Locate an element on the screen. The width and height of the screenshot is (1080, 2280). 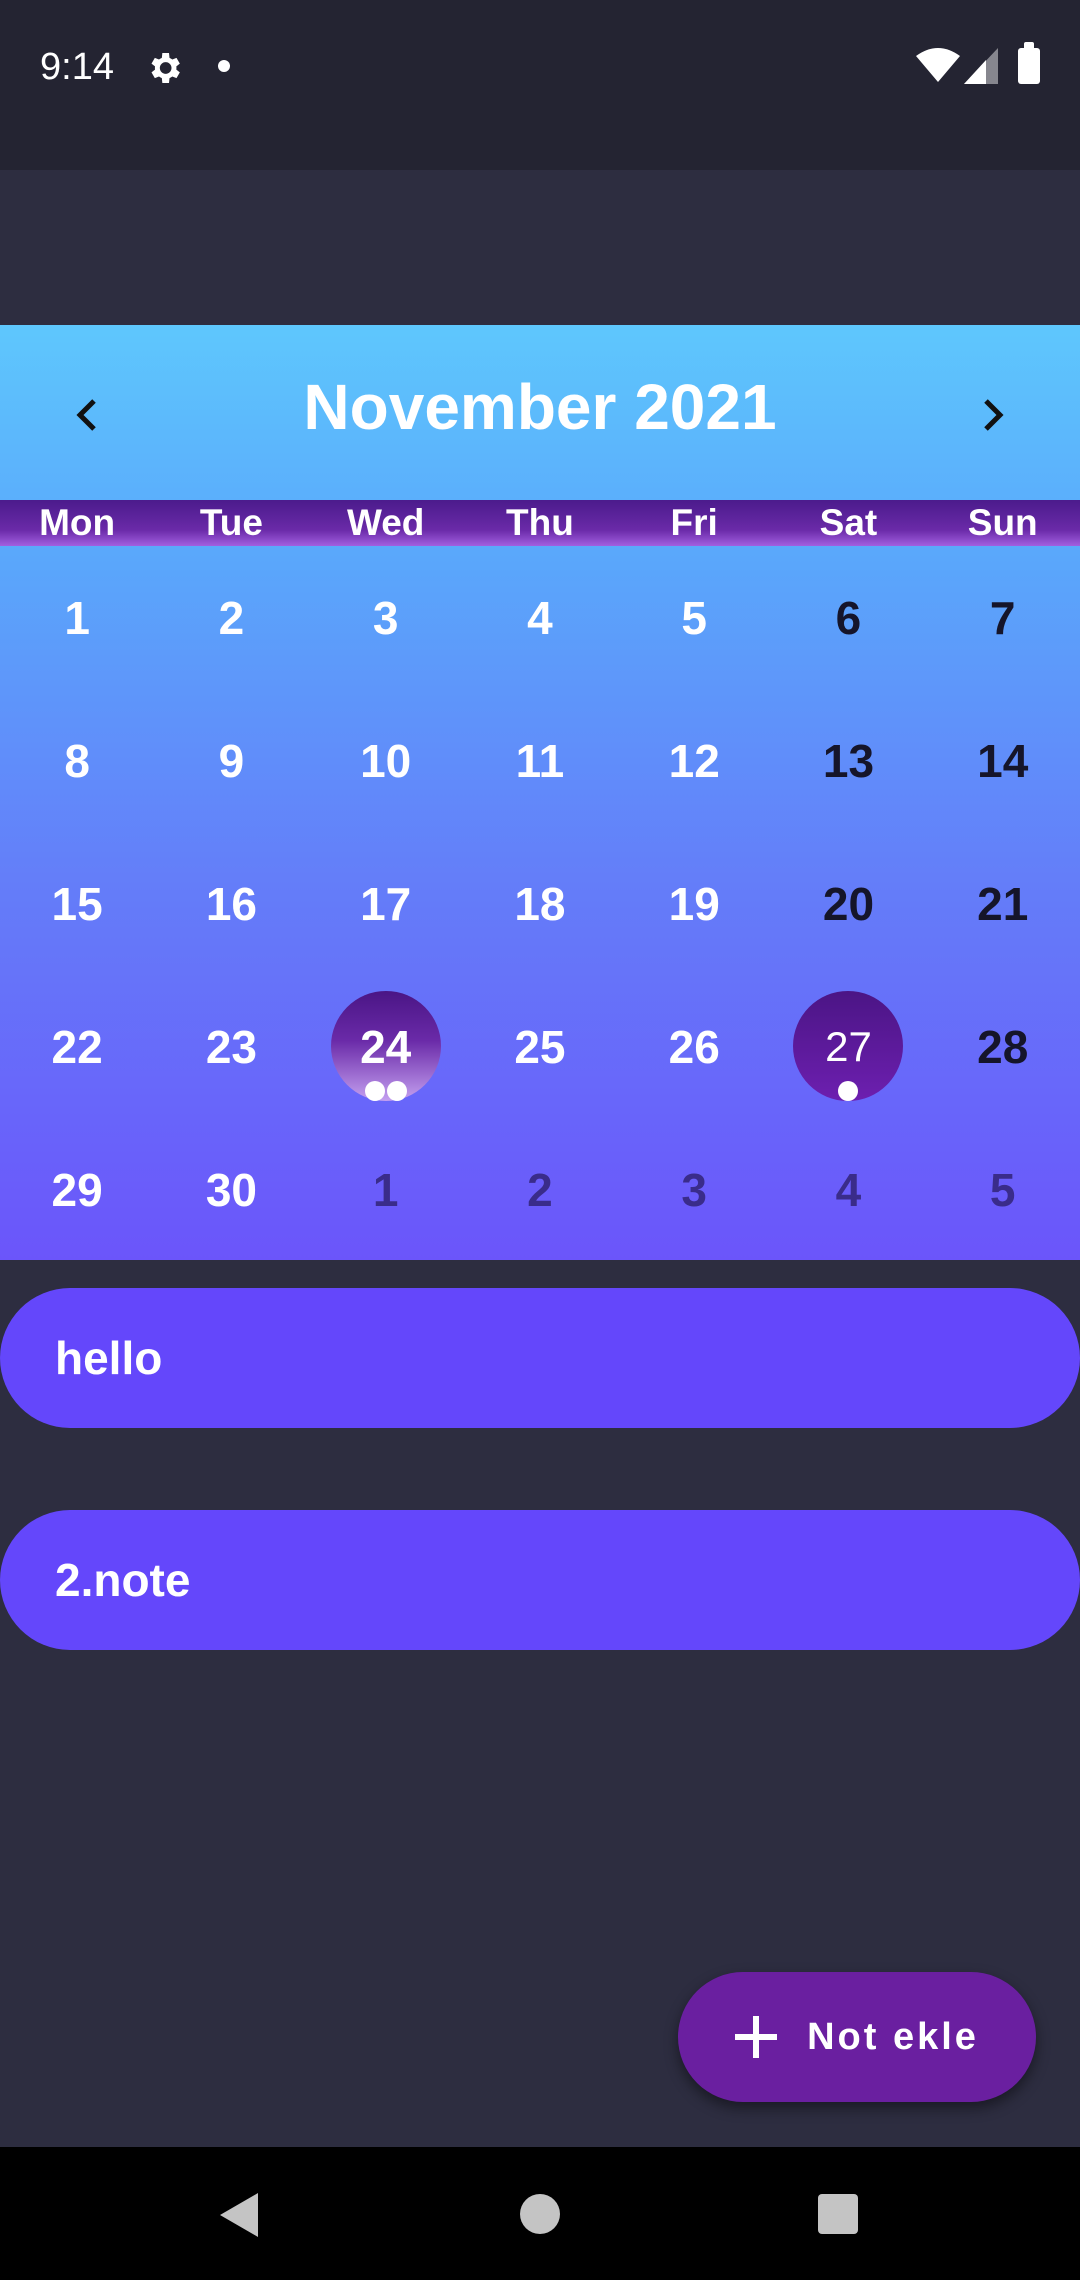
add-note-label: Not ekle is located at coordinates (893, 2036).